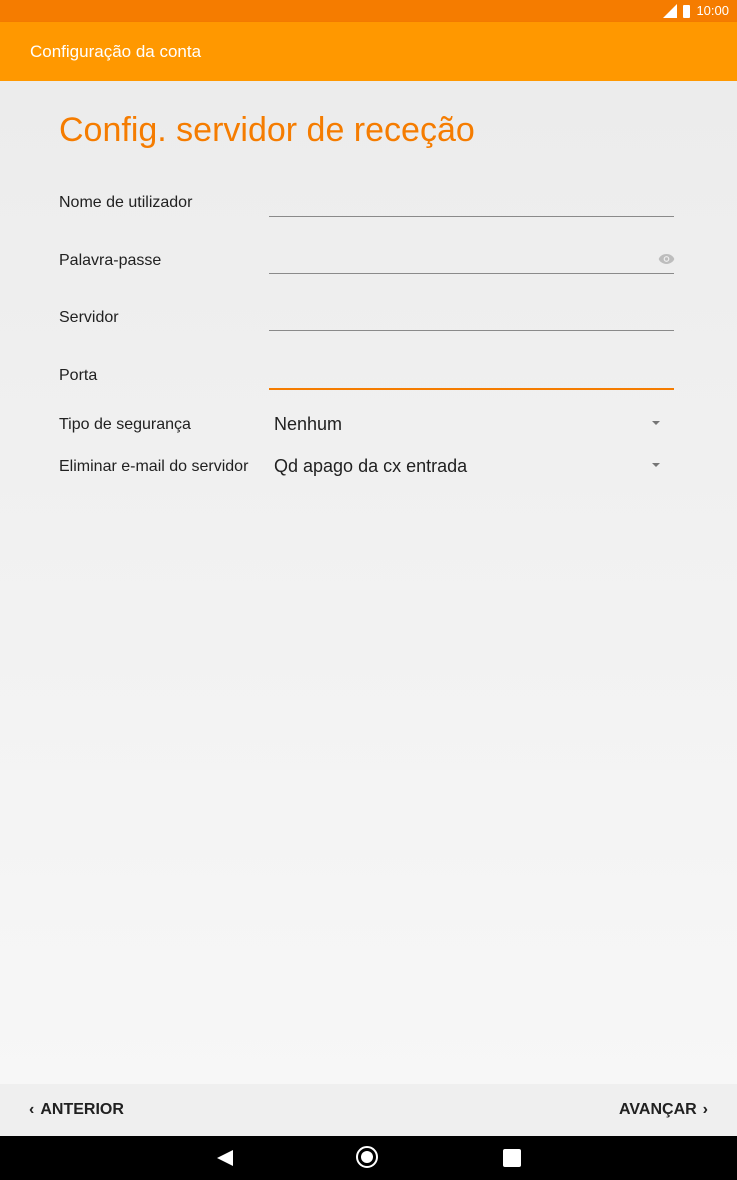  I want to click on page-title: Config. servidor de receção, so click(267, 130).